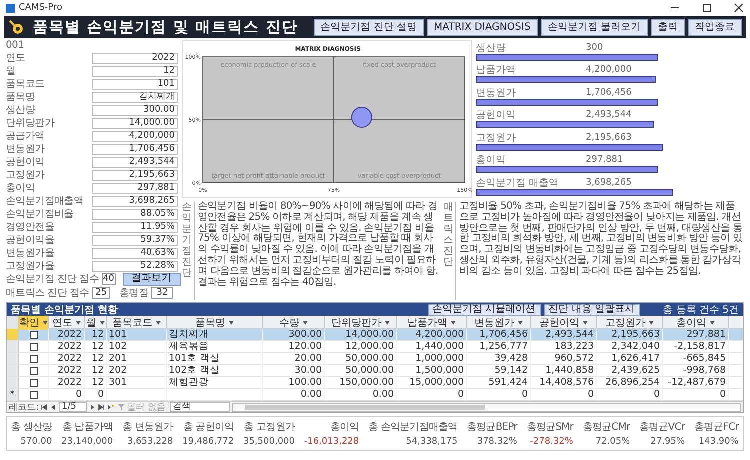 Image resolution: width=750 pixels, height=460 pixels. What do you see at coordinates (482, 27) in the screenshot?
I see `header-button: MATRIX DIAGNOSIS` at bounding box center [482, 27].